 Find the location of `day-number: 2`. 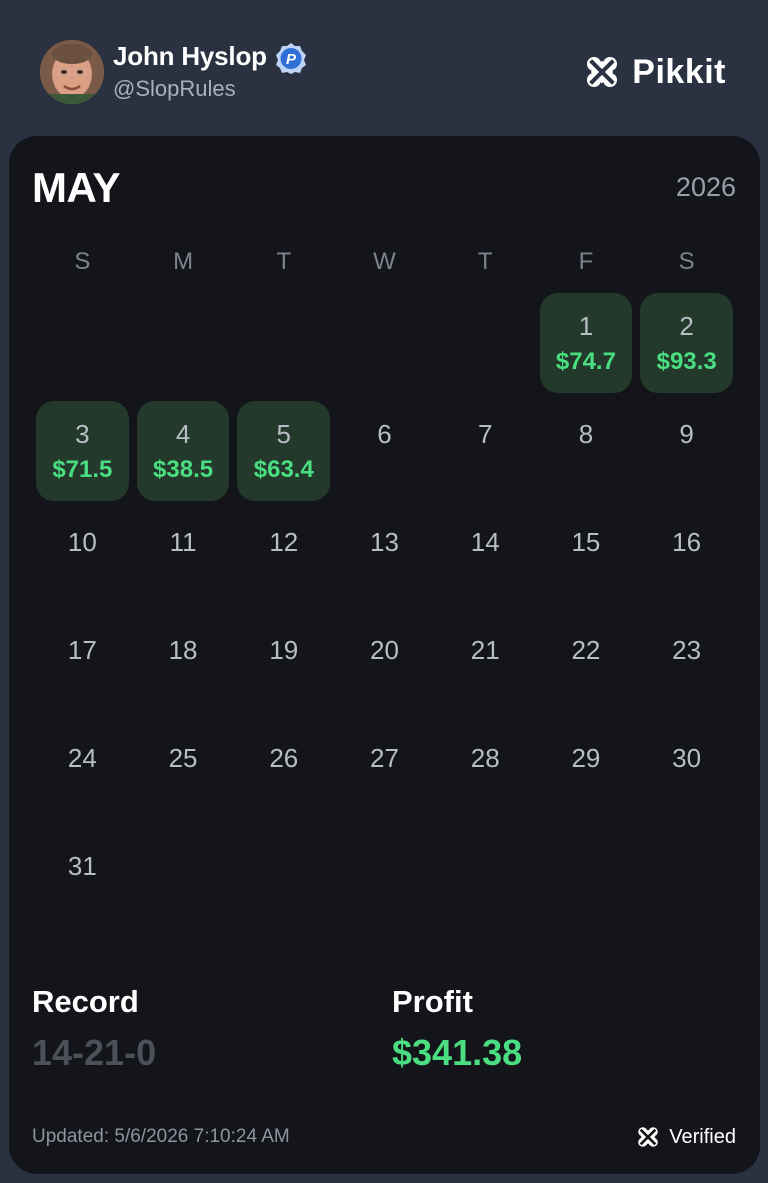

day-number: 2 is located at coordinates (686, 326).